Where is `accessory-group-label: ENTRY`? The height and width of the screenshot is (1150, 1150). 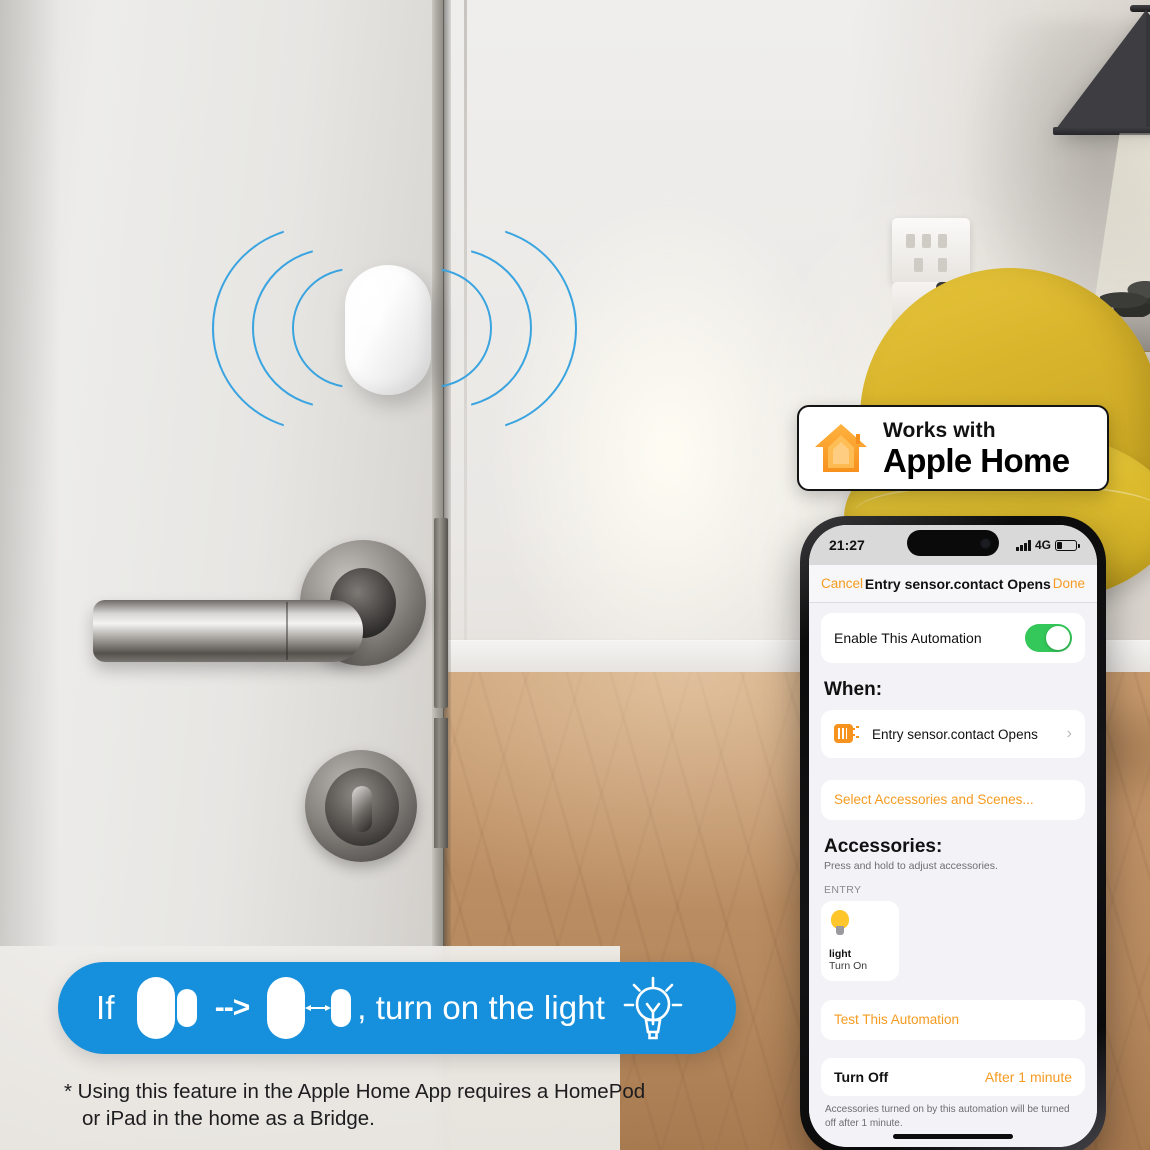
accessory-group-label: ENTRY is located at coordinates (843, 890).